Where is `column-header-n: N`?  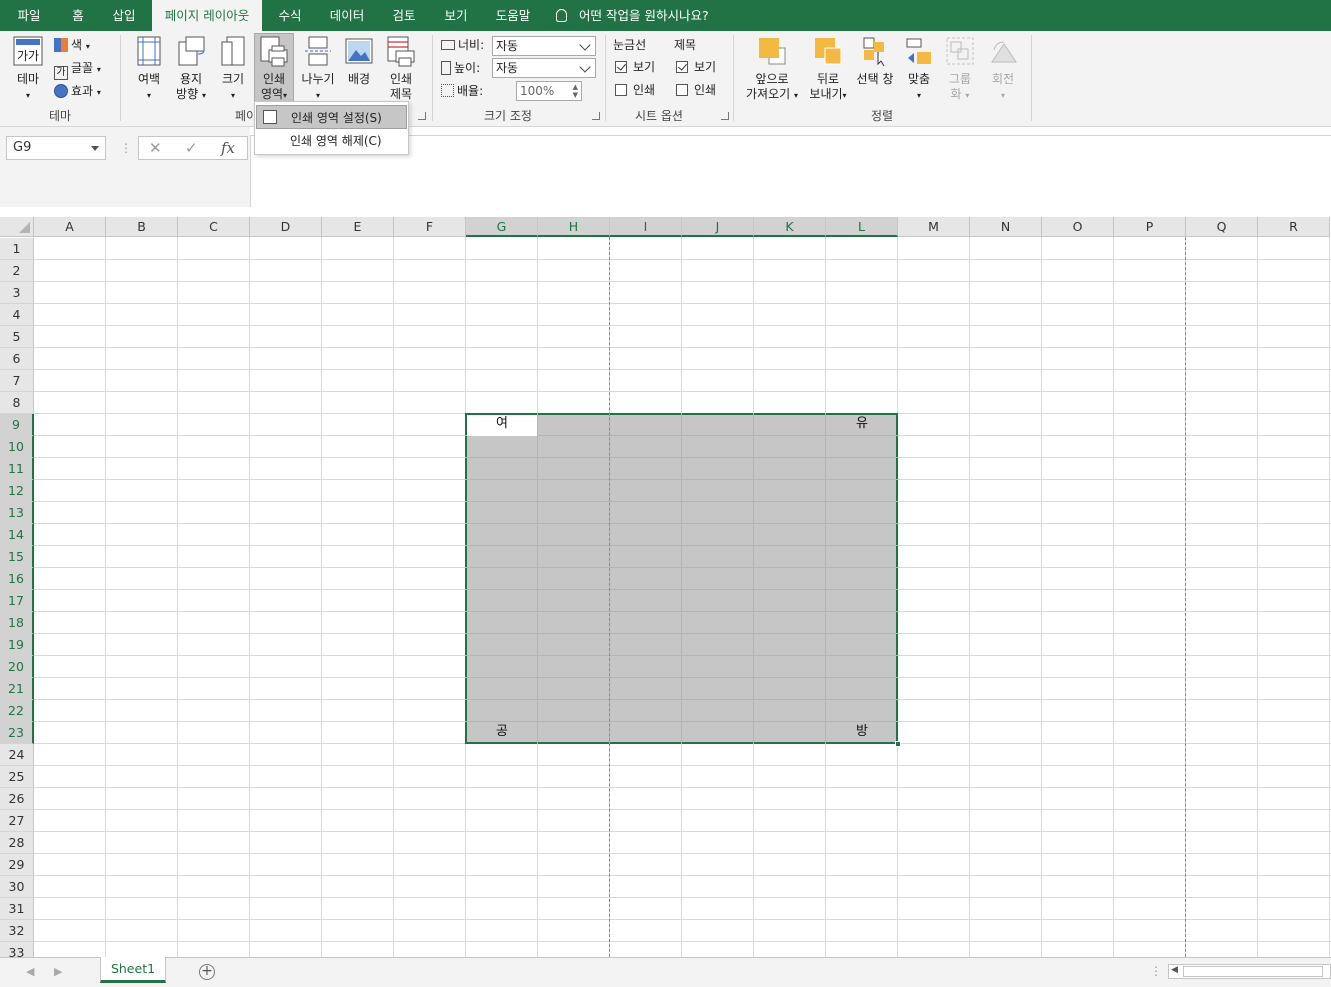
column-header-n: N is located at coordinates (1006, 227).